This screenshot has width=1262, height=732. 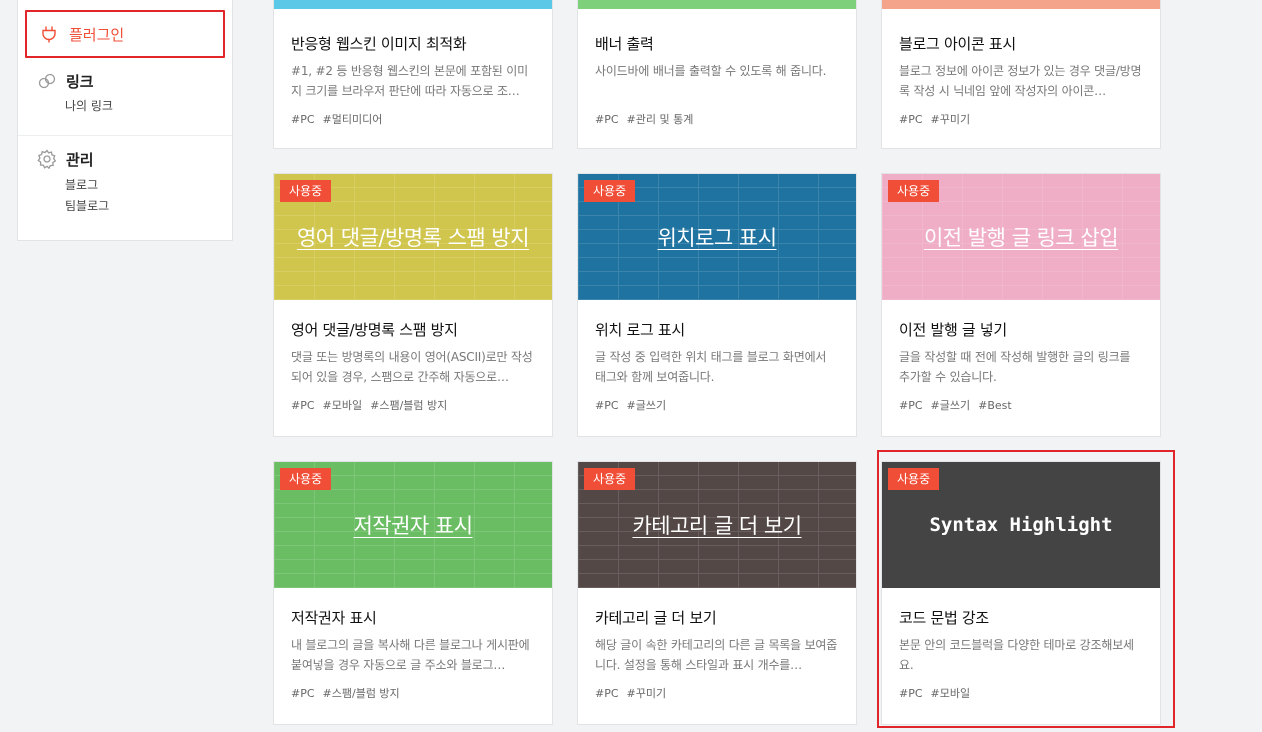 What do you see at coordinates (1015, 367) in the screenshot?
I see `card-description: 글을 작성할 때 전에 작성해 발행한 글의 링크를 추가할 수 있습니다.` at bounding box center [1015, 367].